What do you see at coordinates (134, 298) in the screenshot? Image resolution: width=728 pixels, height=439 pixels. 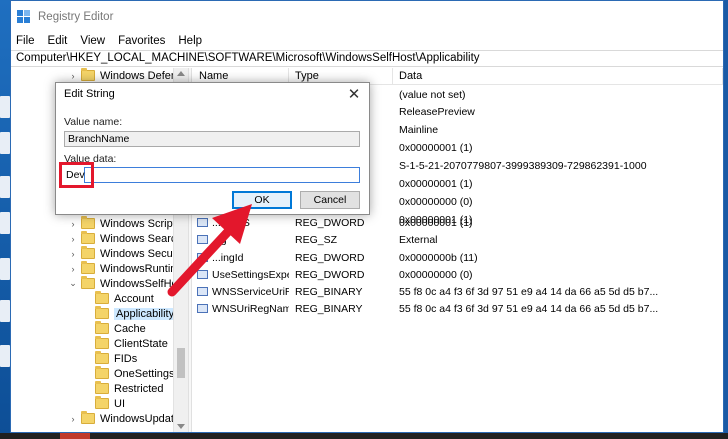 I see `tree-item-label: Account` at bounding box center [134, 298].